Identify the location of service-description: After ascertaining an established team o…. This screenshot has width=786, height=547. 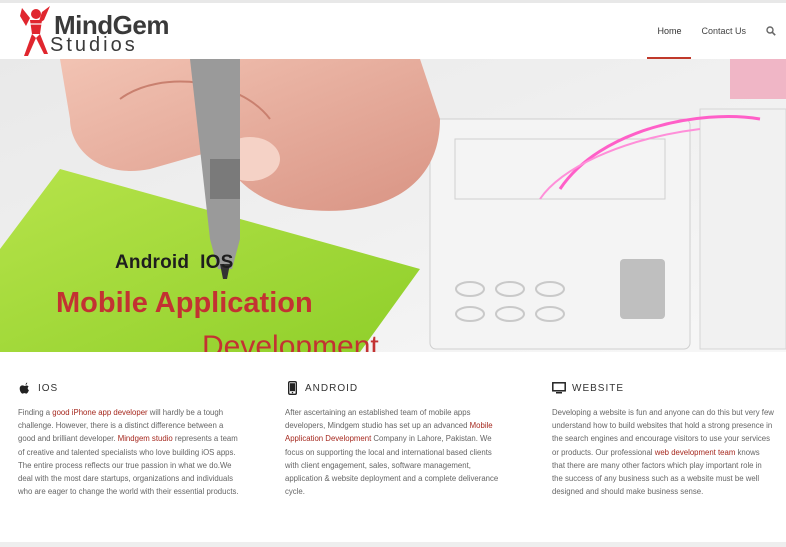
(396, 452).